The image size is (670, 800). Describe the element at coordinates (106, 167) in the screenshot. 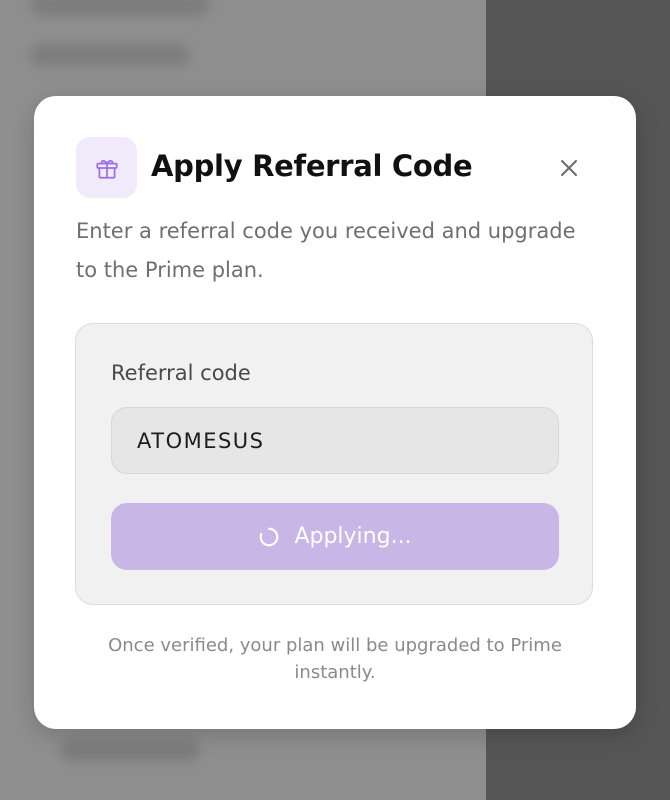

I see `gift-icon` at that location.